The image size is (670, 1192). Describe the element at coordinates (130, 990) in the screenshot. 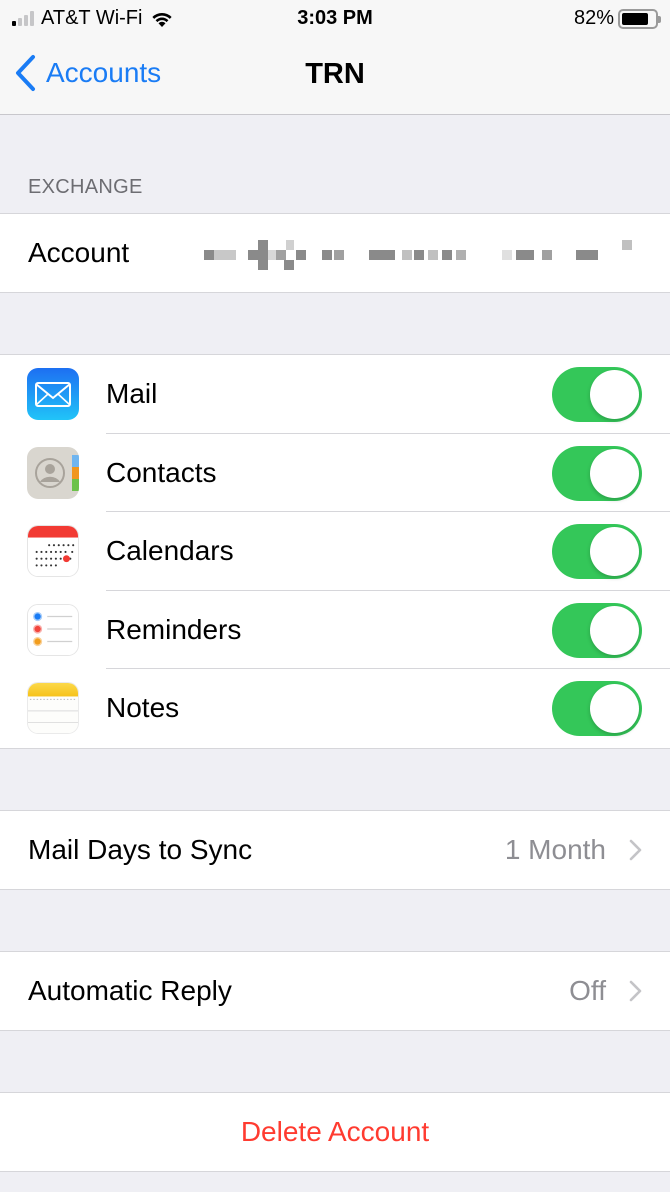

I see `auto-reply-label: Automatic Reply` at that location.